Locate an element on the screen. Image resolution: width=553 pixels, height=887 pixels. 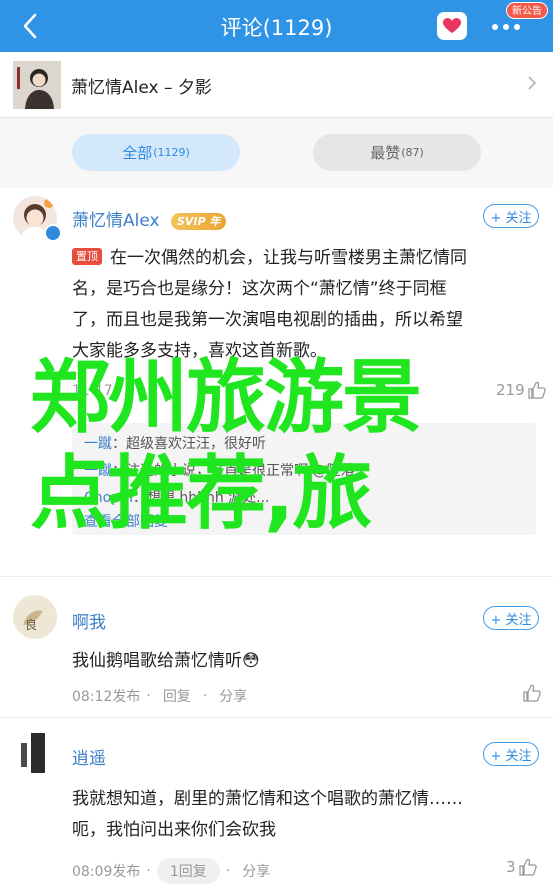
tab-top-liked: 最赞 (87) is located at coordinates (397, 152).